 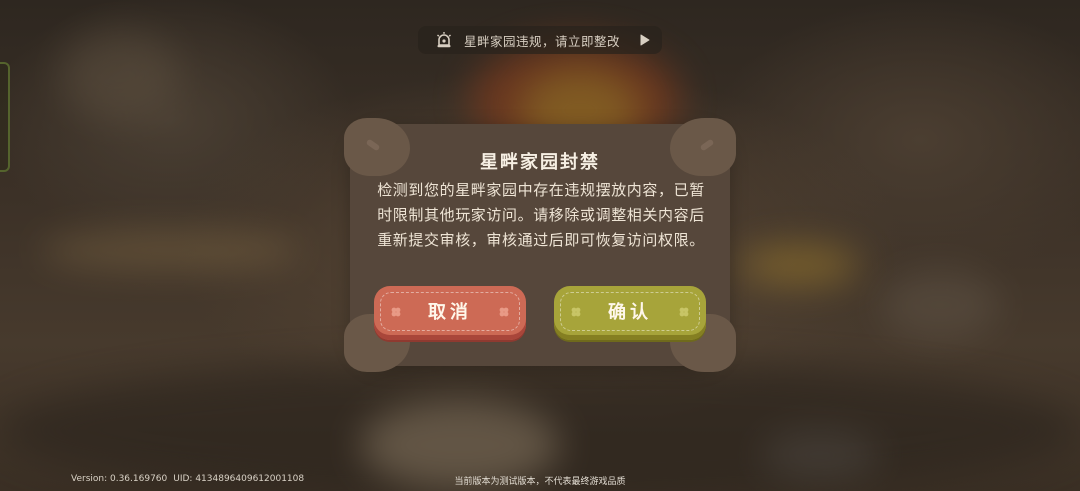 I want to click on cancel-button-label: 取消, so click(x=450, y=312).